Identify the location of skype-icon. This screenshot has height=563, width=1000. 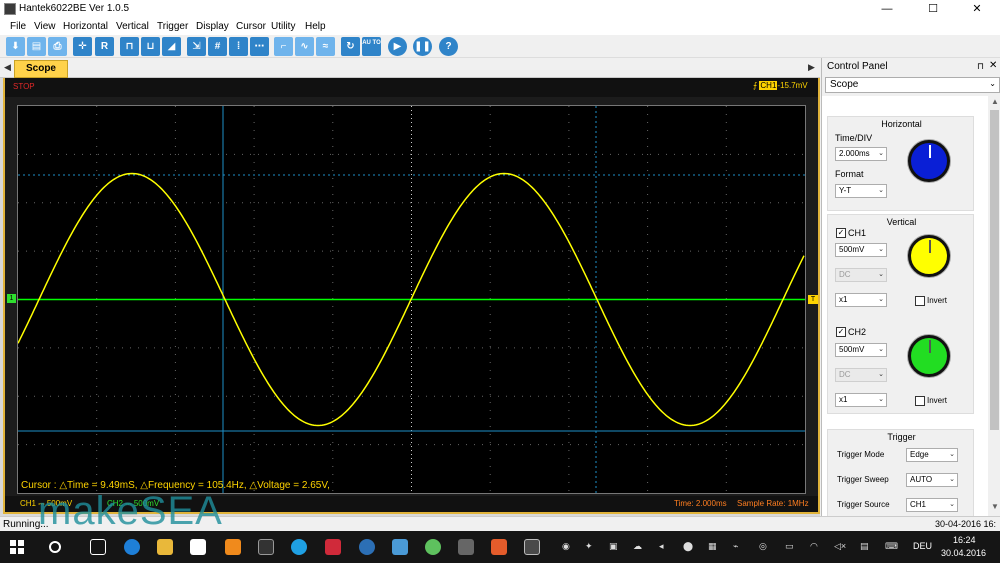
(299, 547).